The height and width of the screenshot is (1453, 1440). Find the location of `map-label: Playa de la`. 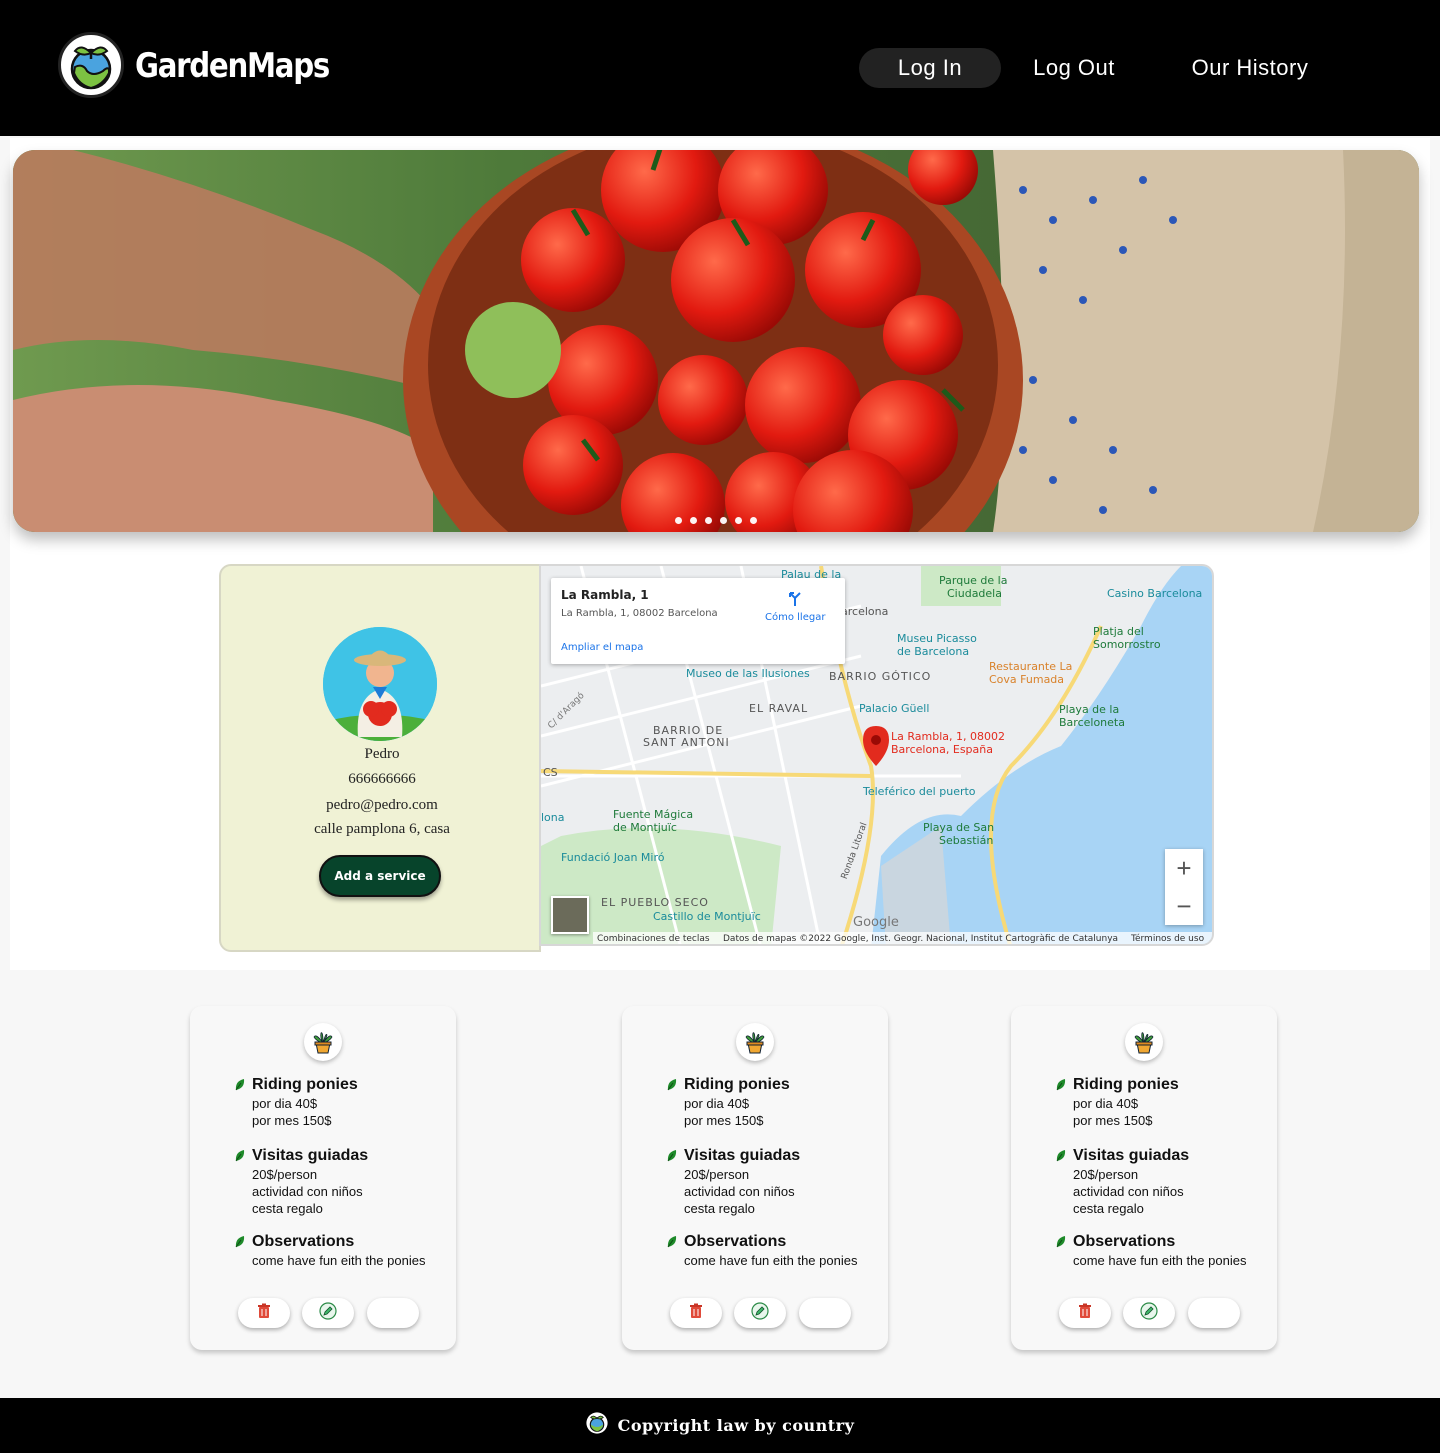

map-label: Playa de la is located at coordinates (1089, 709).